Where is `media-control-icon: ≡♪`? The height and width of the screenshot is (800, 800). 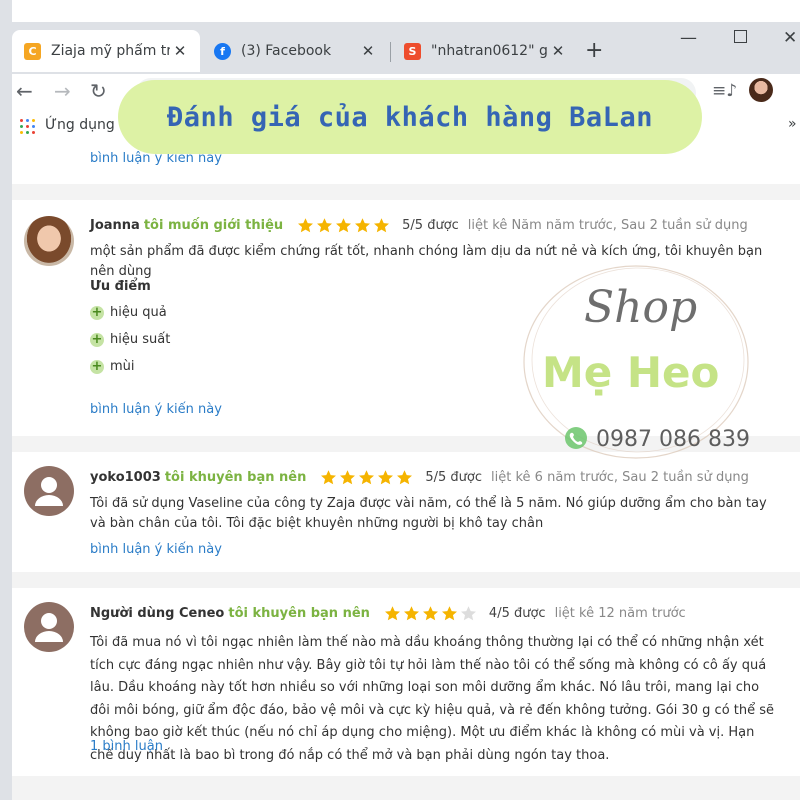
media-control-icon: ≡♪ is located at coordinates (724, 91).